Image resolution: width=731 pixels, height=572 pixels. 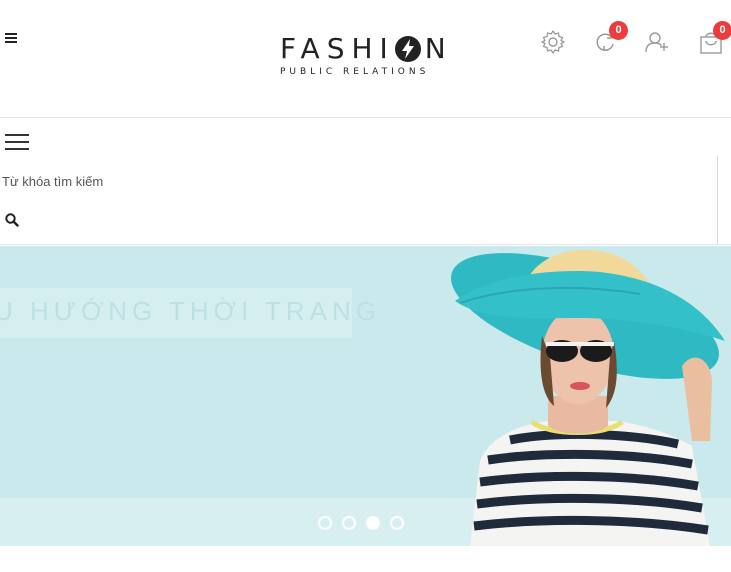 I want to click on slide-headline: U HƯỚNG THỜI TRANG, so click(x=190, y=311).